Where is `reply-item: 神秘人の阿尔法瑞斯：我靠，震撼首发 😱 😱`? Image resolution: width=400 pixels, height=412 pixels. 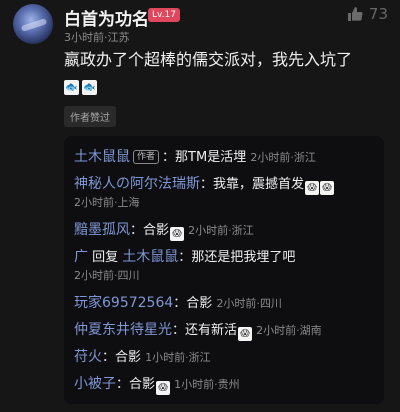
reply-item: 神秘人の阿尔法瑞斯：我靠，震撼首发 😱 😱 is located at coordinates (226, 185).